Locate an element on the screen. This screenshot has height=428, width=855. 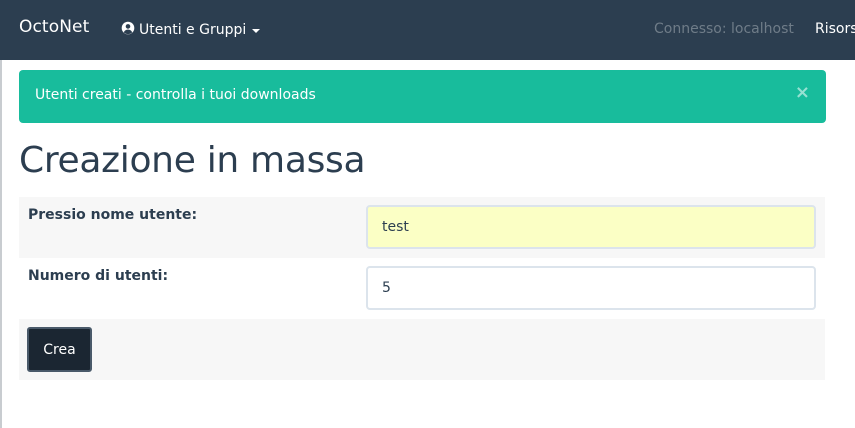
page-title: Creazione in massa is located at coordinates (192, 160).